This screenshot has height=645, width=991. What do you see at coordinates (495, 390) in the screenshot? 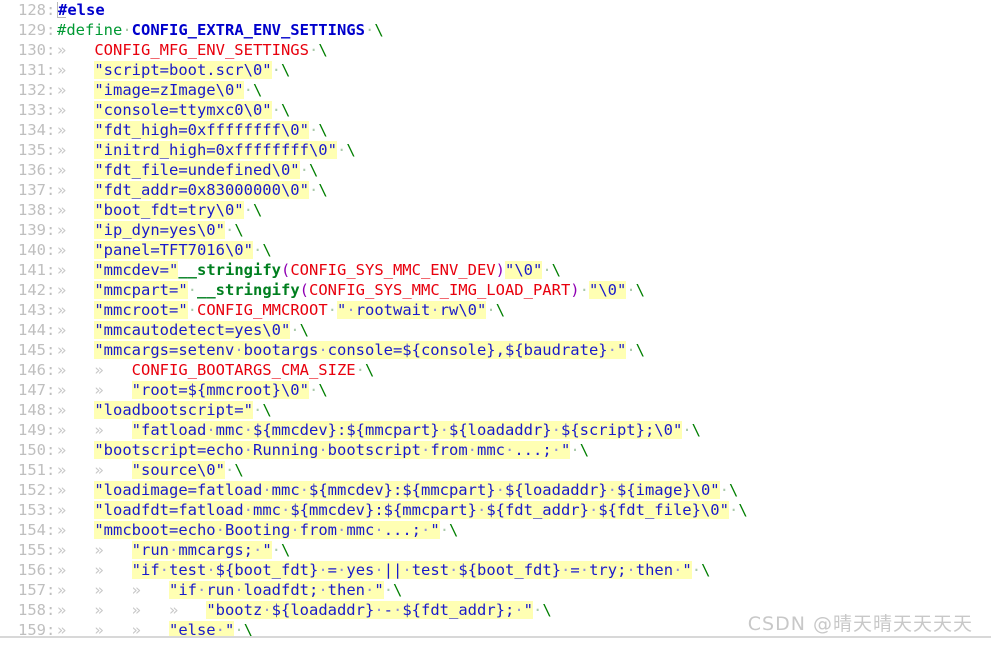
I see `code-line: 147:» » "root=${mmcroot}\0"·\` at bounding box center [495, 390].